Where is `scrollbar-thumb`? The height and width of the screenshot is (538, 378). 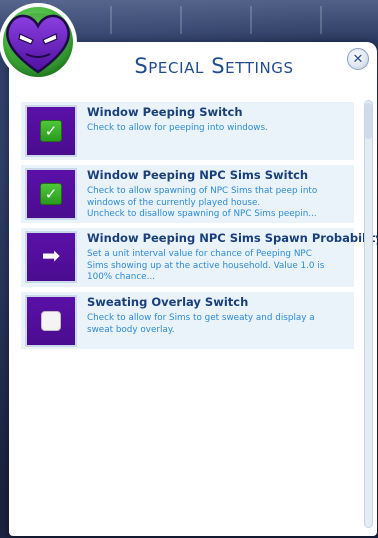 scrollbar-thumb is located at coordinates (368, 121).